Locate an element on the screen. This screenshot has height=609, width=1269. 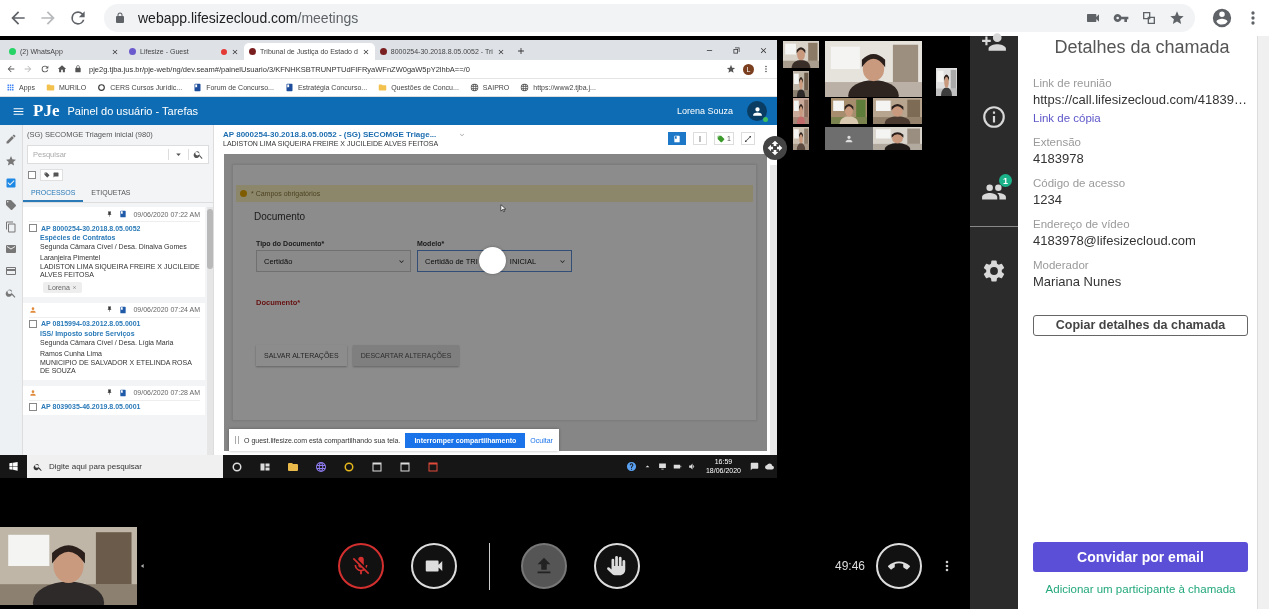
microphone-button is located at coordinates (361, 566).